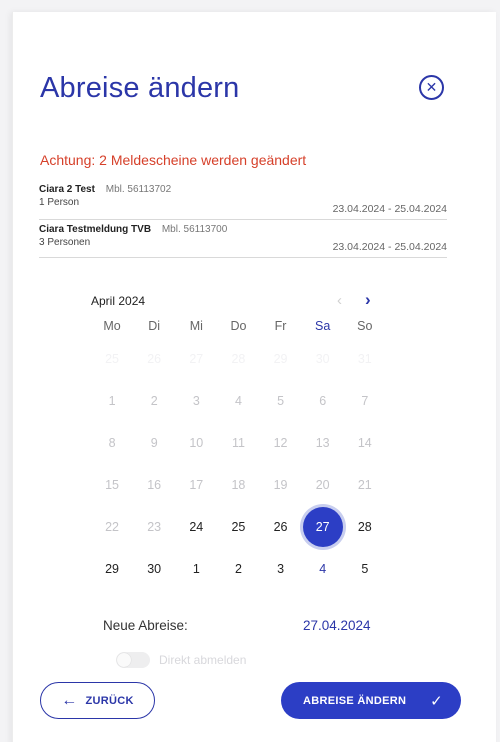 Image resolution: width=500 pixels, height=742 pixels. What do you see at coordinates (145, 625) in the screenshot?
I see `new-departure-label: Neue Abreise:` at bounding box center [145, 625].